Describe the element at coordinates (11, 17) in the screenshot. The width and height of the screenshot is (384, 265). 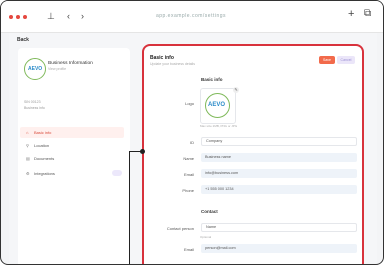
I see `close-window-dot` at that location.